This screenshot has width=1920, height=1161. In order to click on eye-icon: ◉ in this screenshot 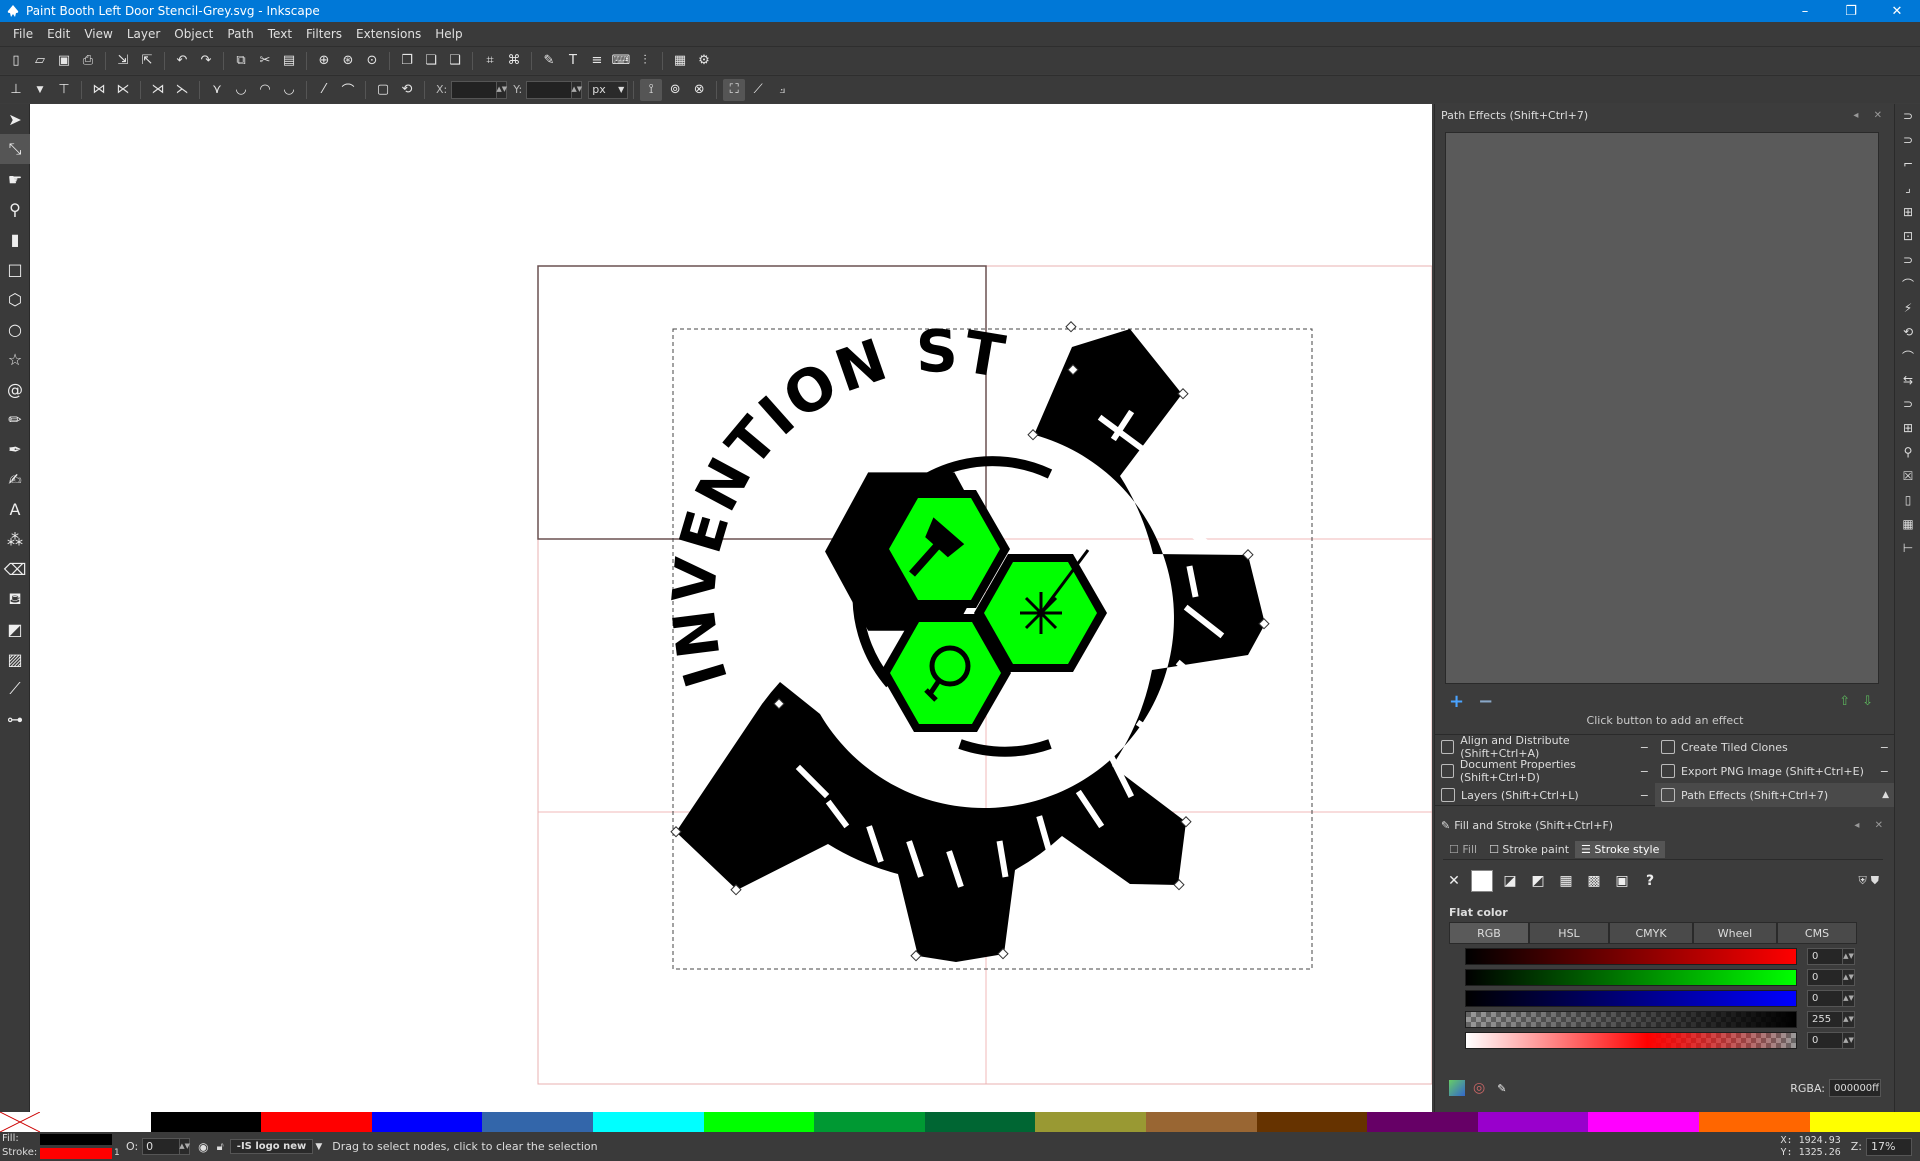, I will do `click(203, 1147)`.